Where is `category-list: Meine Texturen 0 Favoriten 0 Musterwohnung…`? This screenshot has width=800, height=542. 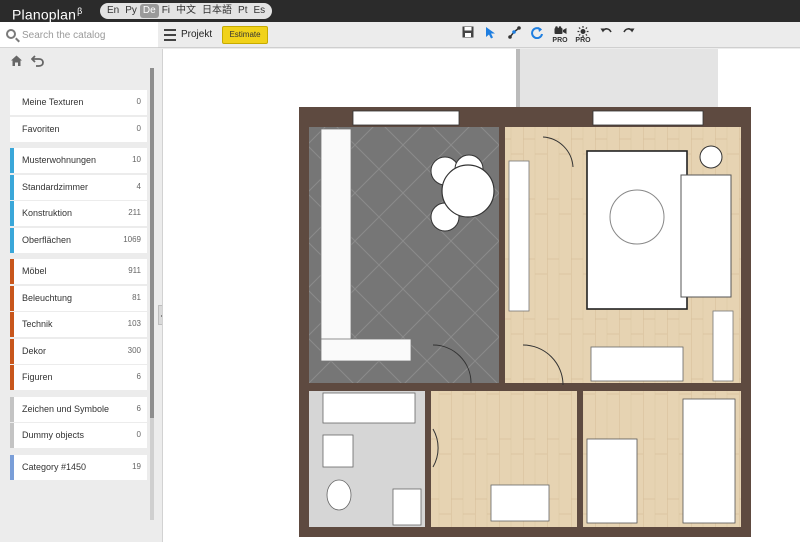 category-list: Meine Texturen 0 Favoriten 0 Musterwohnung… is located at coordinates (78, 285).